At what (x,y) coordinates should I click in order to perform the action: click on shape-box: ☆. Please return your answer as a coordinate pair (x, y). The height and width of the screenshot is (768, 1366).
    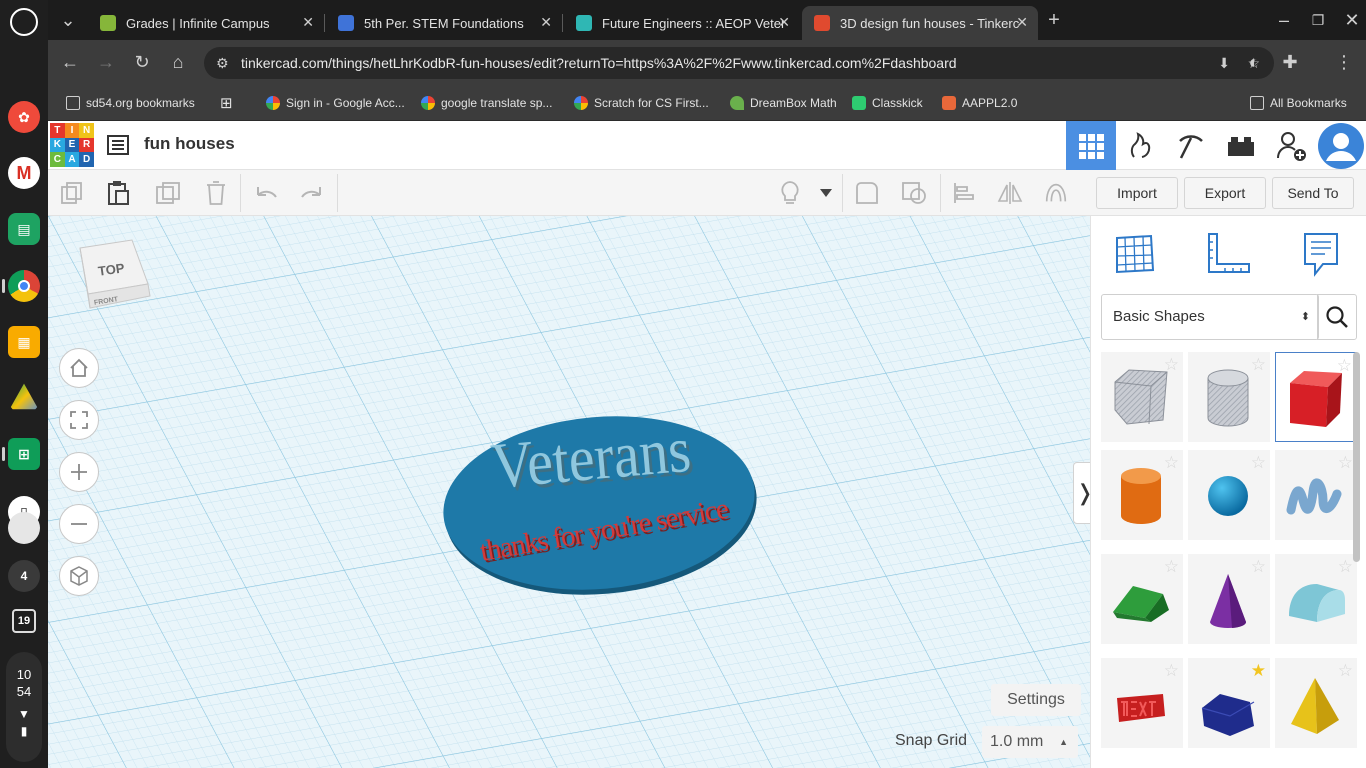
    Looking at the image, I should click on (1316, 397).